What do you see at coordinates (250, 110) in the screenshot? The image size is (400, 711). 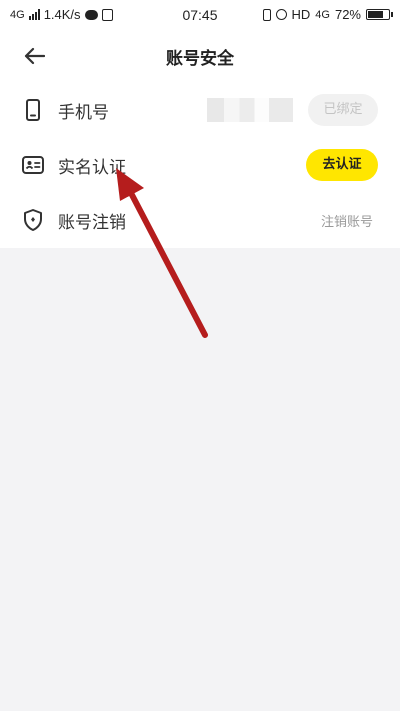 I see `masked-phone-number` at bounding box center [250, 110].